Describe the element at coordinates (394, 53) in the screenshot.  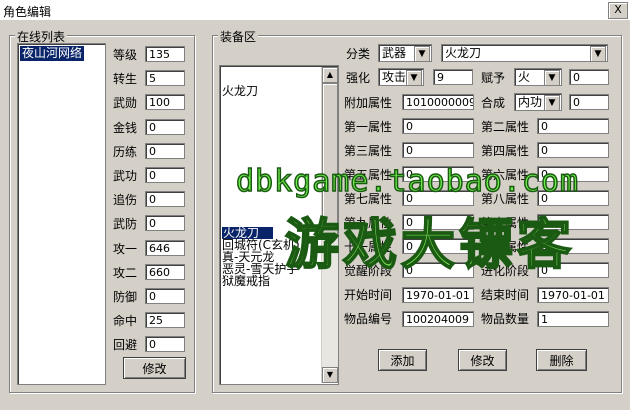
I see `category-value: 武器` at that location.